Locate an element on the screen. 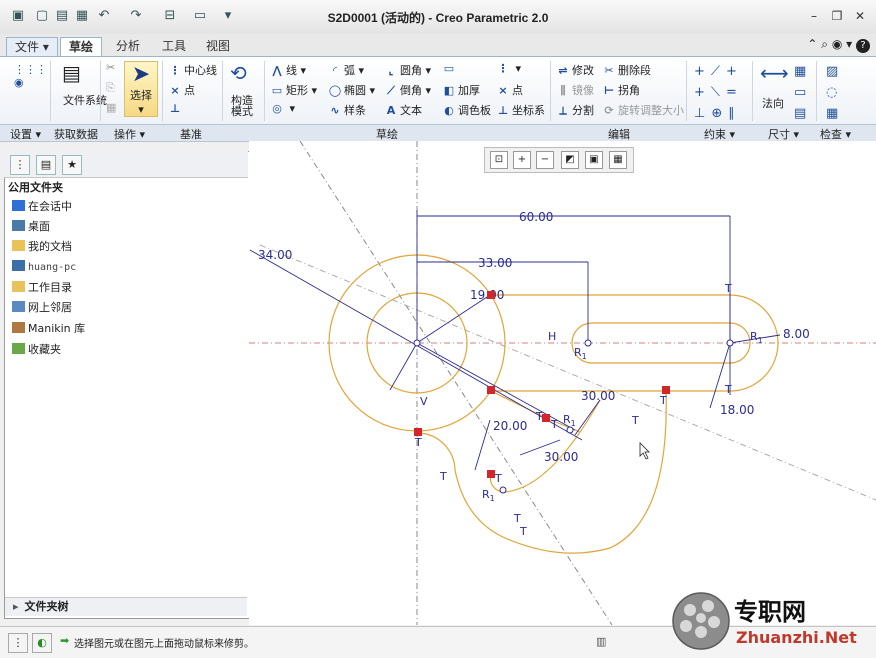 This screenshot has height=658, width=876. folder-item-manikin-library: Manikin 库 is located at coordinates (48, 328).